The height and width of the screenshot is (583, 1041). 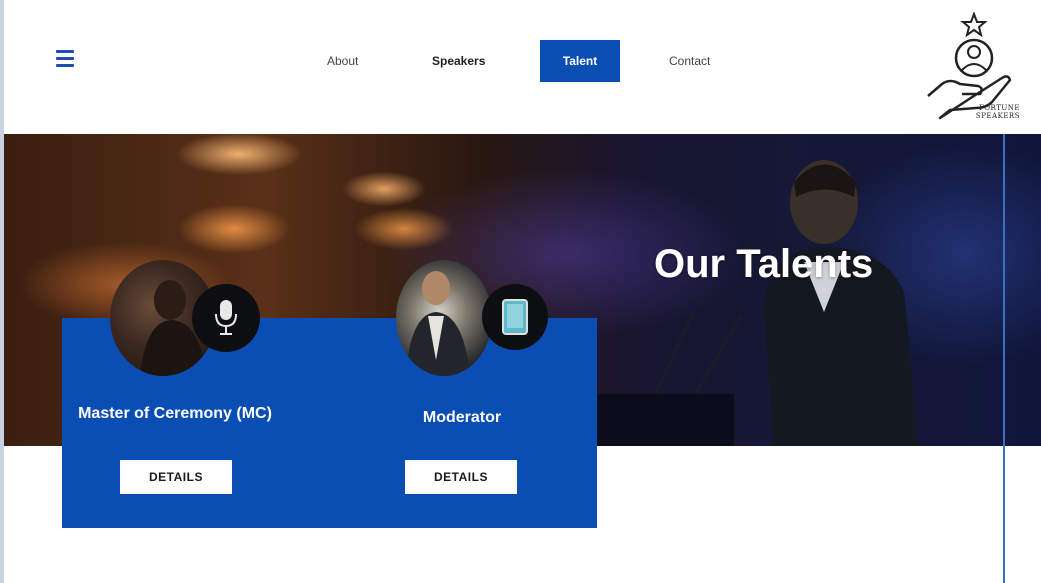 I want to click on logo-text-line2: SPEAKERS, so click(x=997, y=116).